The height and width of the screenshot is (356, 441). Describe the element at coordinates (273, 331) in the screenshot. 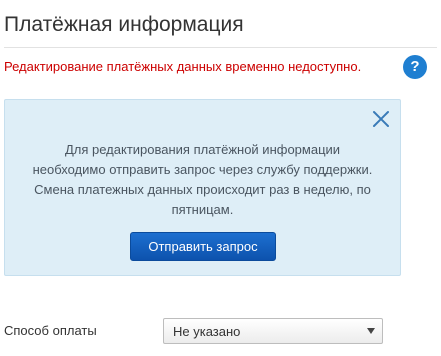

I see `payment-method-select: Не указано` at that location.